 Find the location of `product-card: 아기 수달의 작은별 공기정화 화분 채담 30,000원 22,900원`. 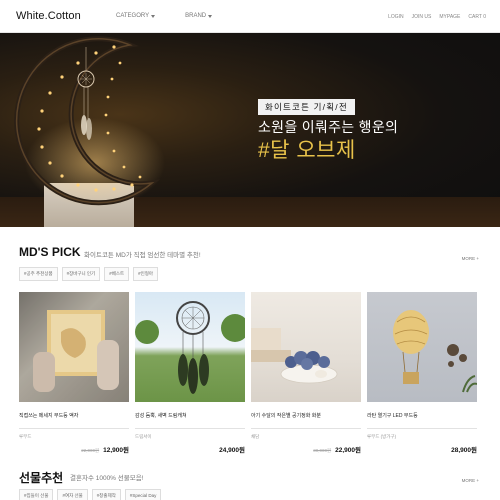

product-card: 아기 수달의 작은별 공기정화 화분 채담 30,000원 22,900원 is located at coordinates (306, 373).